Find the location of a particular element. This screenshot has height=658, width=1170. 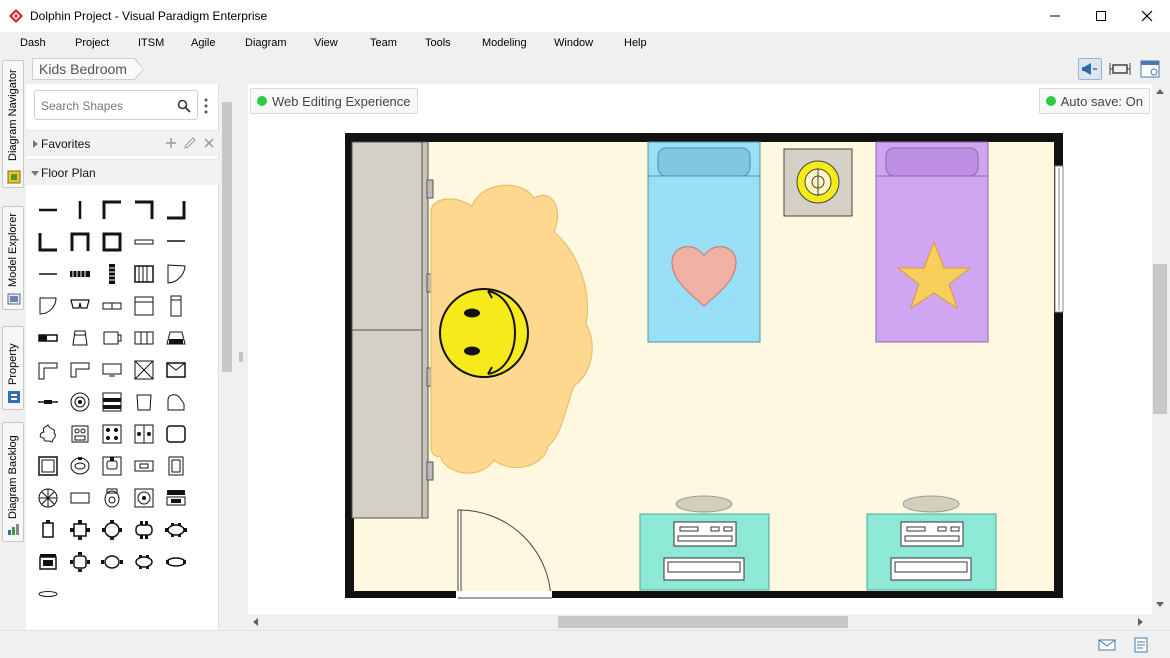

shape-panel-scrollbar is located at coordinates (227, 357).